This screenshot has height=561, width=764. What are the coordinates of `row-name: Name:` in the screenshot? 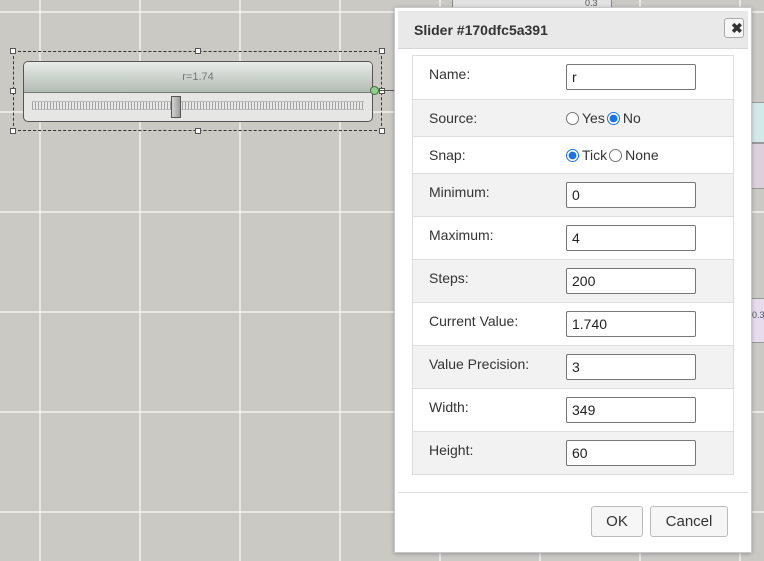 It's located at (573, 77).